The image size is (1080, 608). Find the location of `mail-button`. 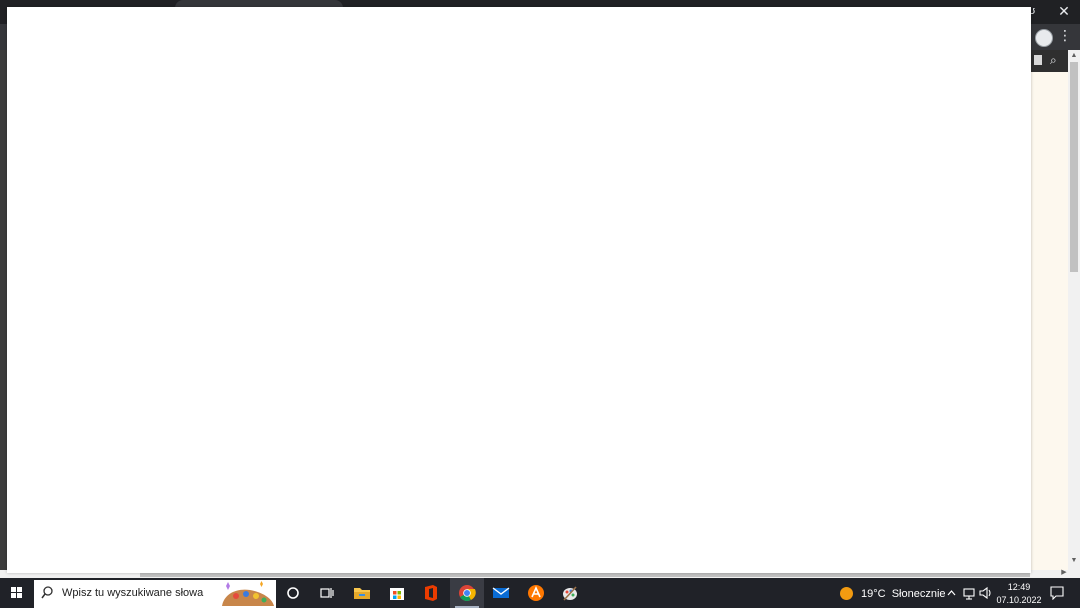

mail-button is located at coordinates (501, 593).